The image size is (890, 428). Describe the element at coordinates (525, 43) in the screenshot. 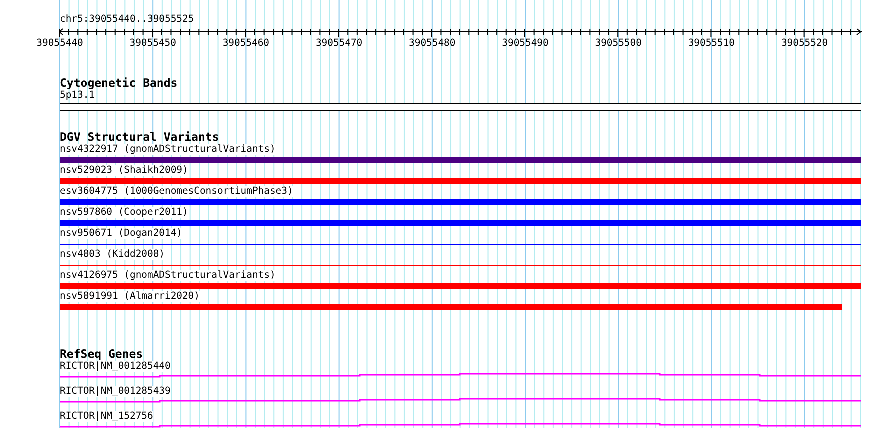

I see `ruler-label: 39055490` at that location.